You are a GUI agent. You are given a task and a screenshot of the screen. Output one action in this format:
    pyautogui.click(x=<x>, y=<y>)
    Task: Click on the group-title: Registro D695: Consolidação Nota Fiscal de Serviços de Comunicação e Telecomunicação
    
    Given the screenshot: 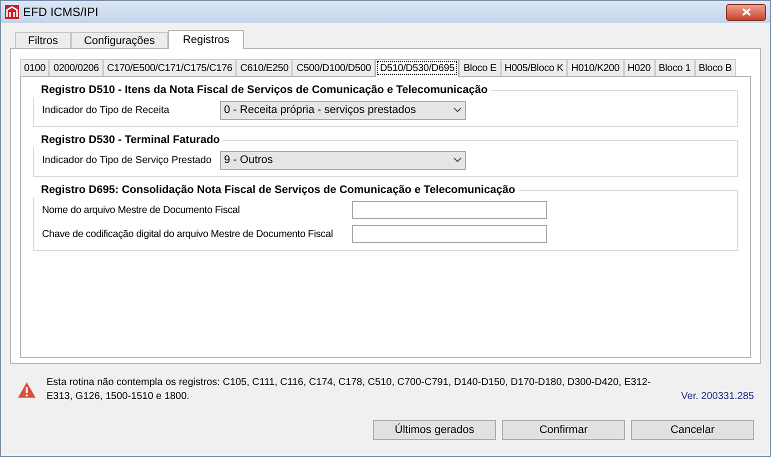 What is the action you would take?
    pyautogui.click(x=275, y=190)
    